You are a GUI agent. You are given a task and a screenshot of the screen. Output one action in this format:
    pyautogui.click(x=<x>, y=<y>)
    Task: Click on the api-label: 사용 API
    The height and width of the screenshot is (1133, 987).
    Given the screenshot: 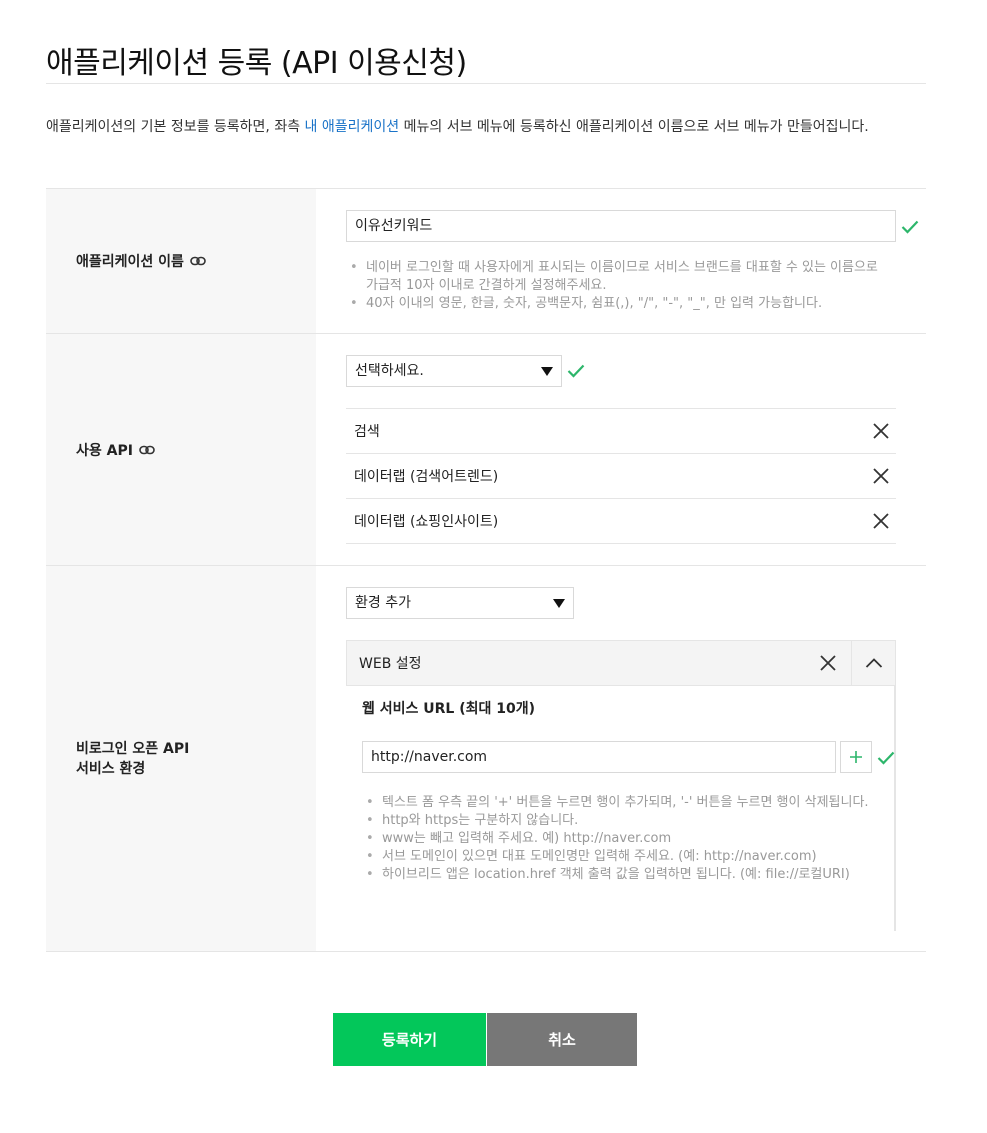 What is the action you would take?
    pyautogui.click(x=104, y=450)
    